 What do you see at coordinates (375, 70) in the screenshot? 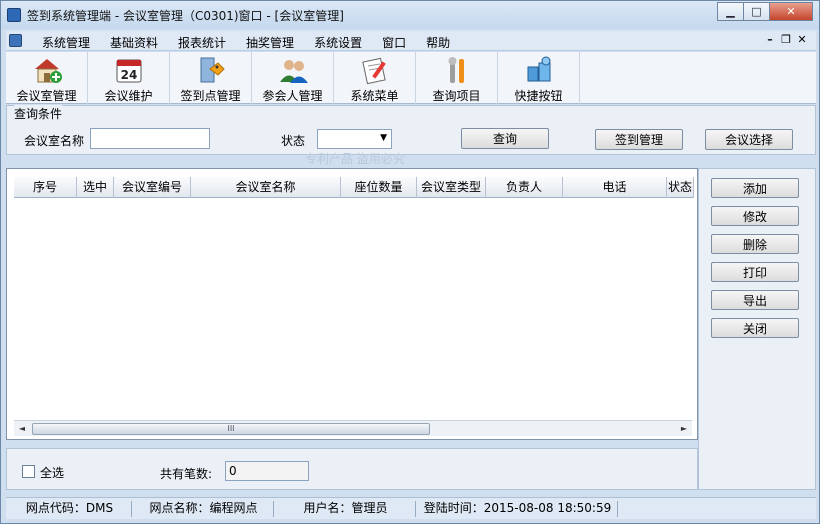
I see `notepad-pen-icon` at bounding box center [375, 70].